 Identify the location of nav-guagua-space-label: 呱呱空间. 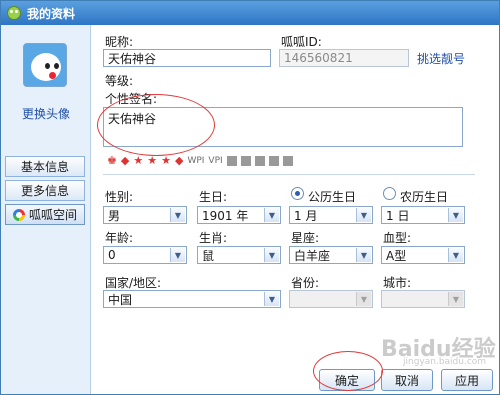
(52, 215).